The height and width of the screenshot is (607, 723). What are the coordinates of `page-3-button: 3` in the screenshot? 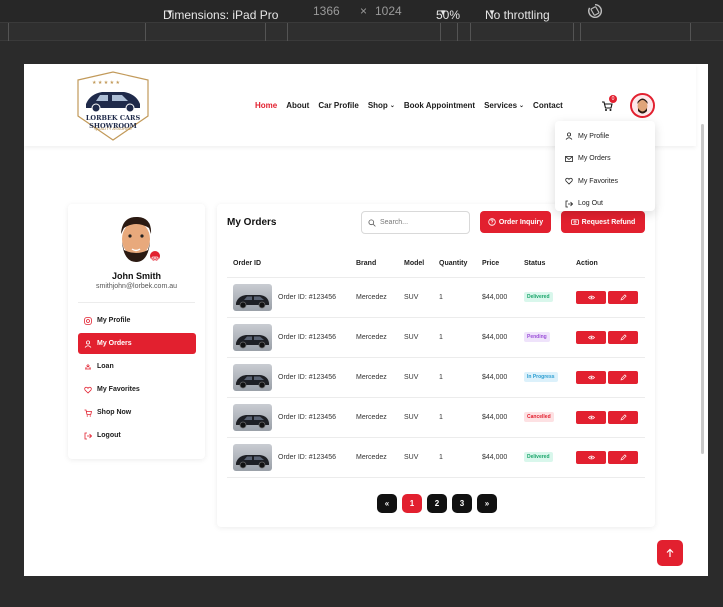 It's located at (462, 503).